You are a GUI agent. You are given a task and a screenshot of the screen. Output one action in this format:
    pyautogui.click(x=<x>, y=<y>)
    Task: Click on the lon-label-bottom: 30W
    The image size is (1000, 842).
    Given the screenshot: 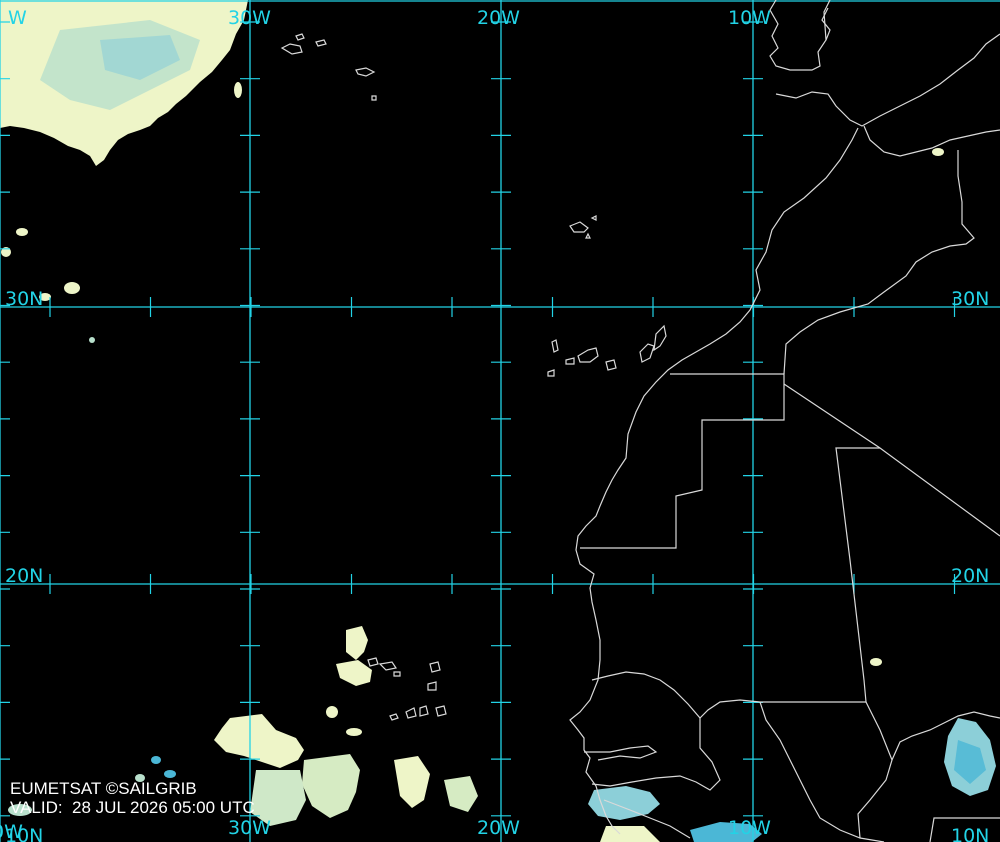 What is the action you would take?
    pyautogui.click(x=249, y=828)
    